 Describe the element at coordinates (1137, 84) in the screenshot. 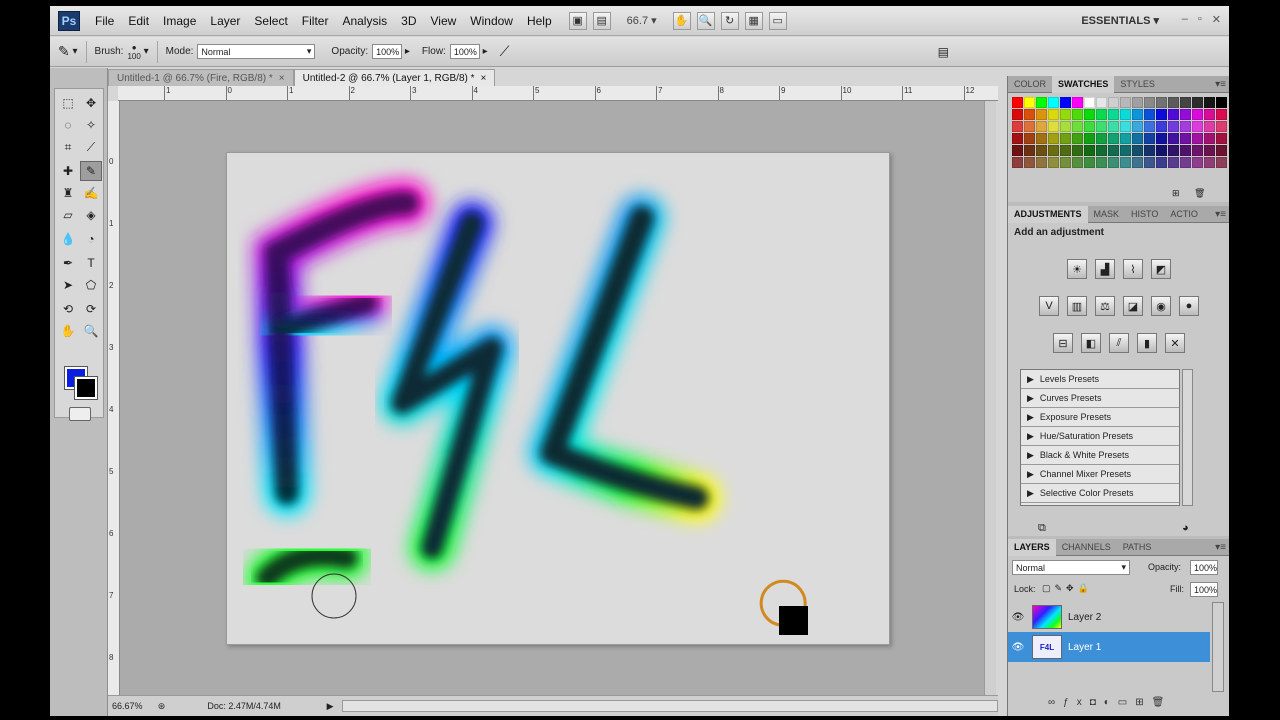

I see `tab-styles: STYLES` at that location.